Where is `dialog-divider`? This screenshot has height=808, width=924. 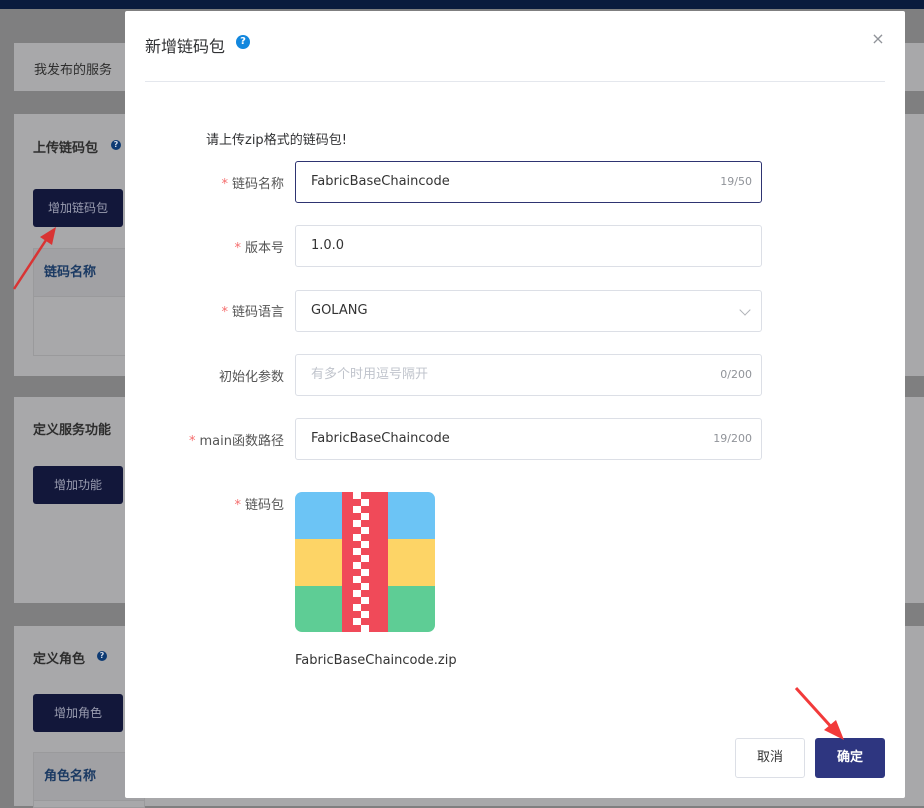
dialog-divider is located at coordinates (515, 81).